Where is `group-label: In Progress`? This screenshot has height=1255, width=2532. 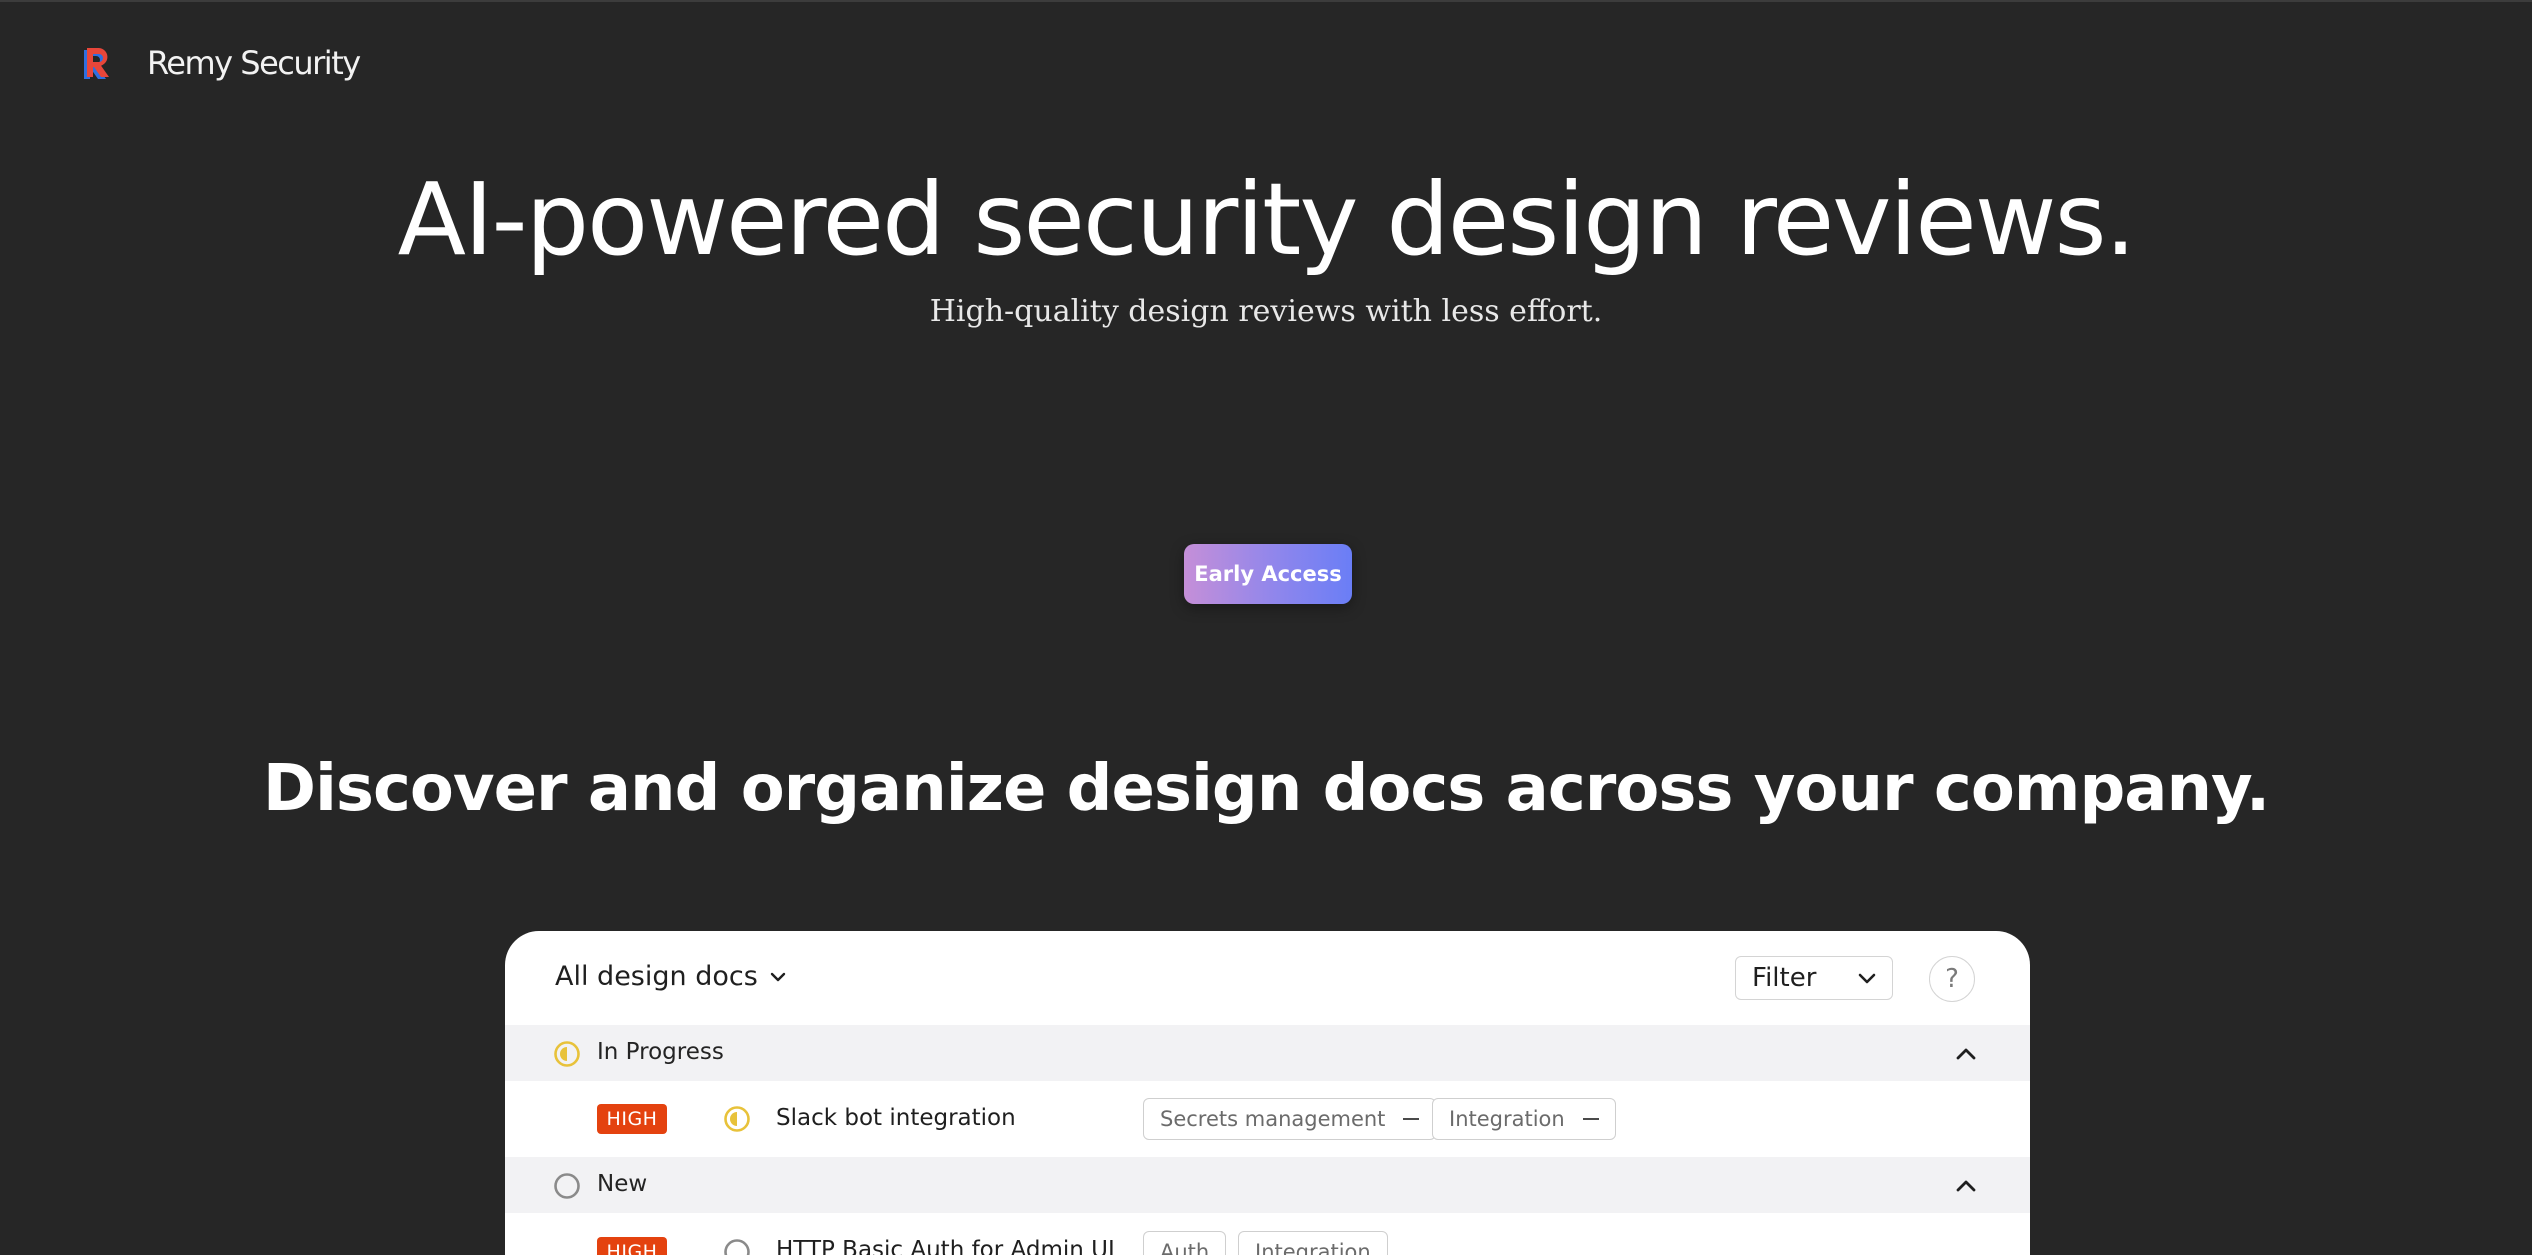 group-label: In Progress is located at coordinates (660, 1052).